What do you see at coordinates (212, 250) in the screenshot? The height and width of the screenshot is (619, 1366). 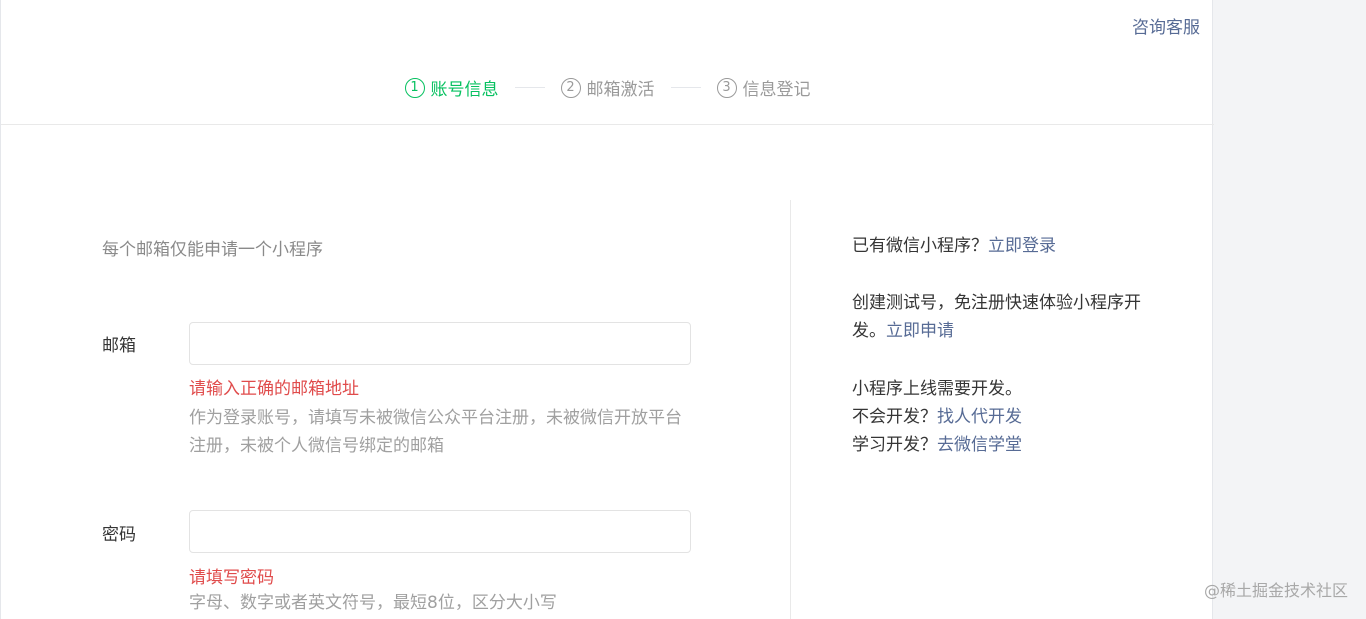 I see `form-notice: 每个邮箱仅能申请一个小程序` at bounding box center [212, 250].